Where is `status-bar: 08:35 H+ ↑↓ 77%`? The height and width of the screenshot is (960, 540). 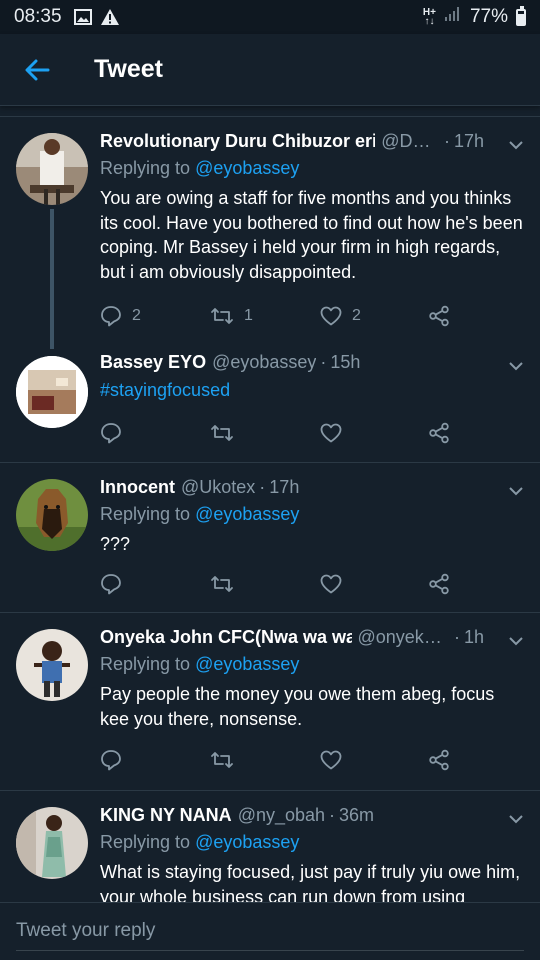
status-bar: 08:35 H+ ↑↓ 77% is located at coordinates (270, 17).